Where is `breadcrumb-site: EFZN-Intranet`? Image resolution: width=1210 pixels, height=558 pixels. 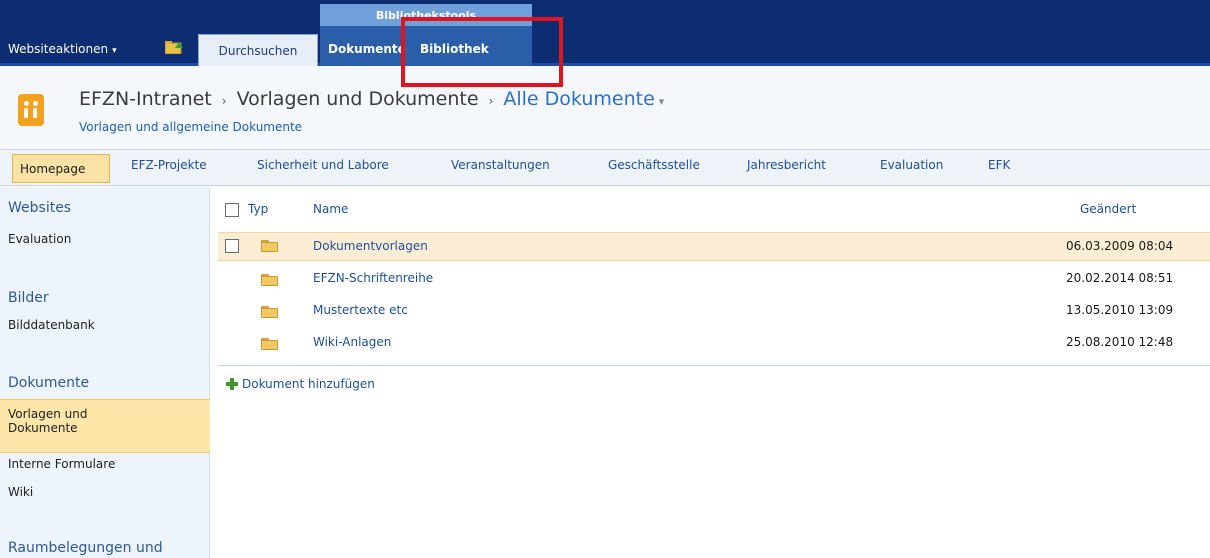 breadcrumb-site: EFZN-Intranet is located at coordinates (145, 99).